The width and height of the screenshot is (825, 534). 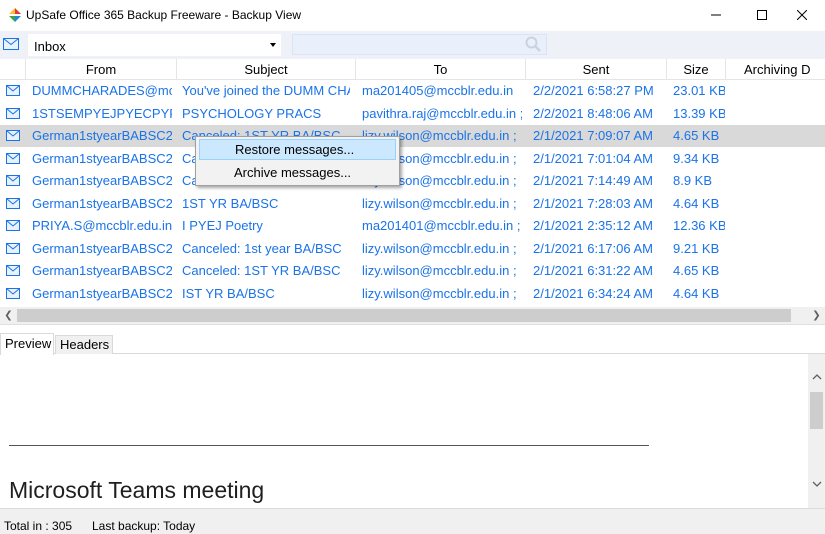 What do you see at coordinates (15, 15) in the screenshot?
I see `app-logo-icon` at bounding box center [15, 15].